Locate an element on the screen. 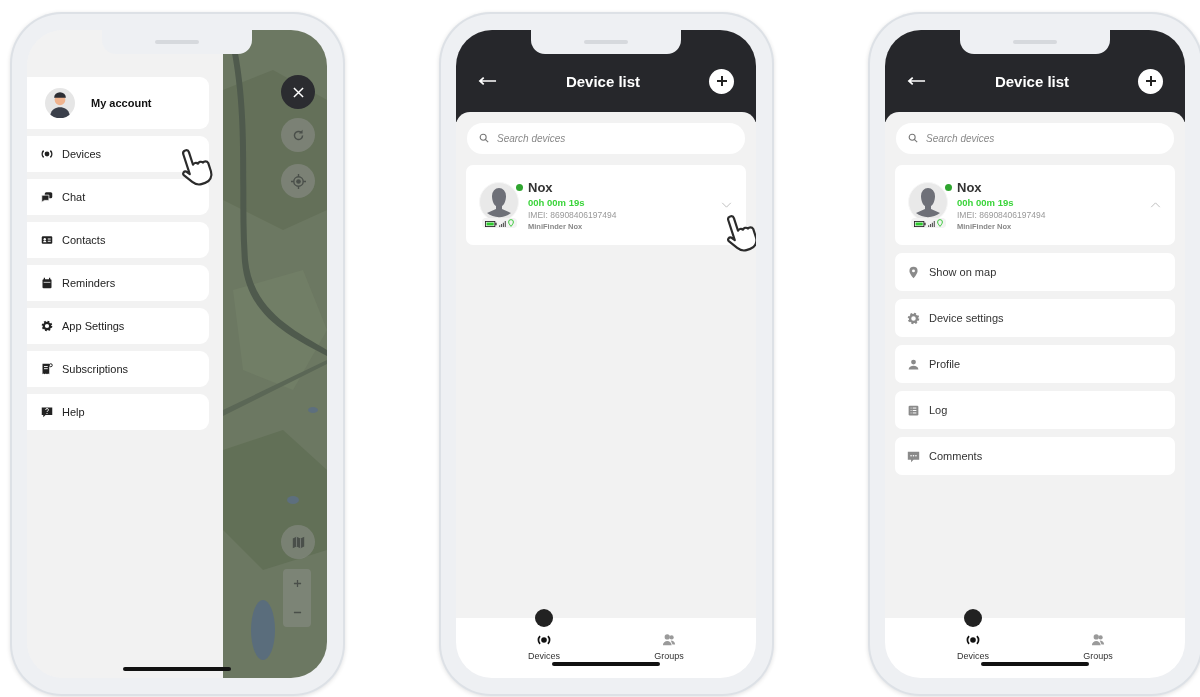 The image size is (1200, 697). refresh-button is located at coordinates (298, 135).